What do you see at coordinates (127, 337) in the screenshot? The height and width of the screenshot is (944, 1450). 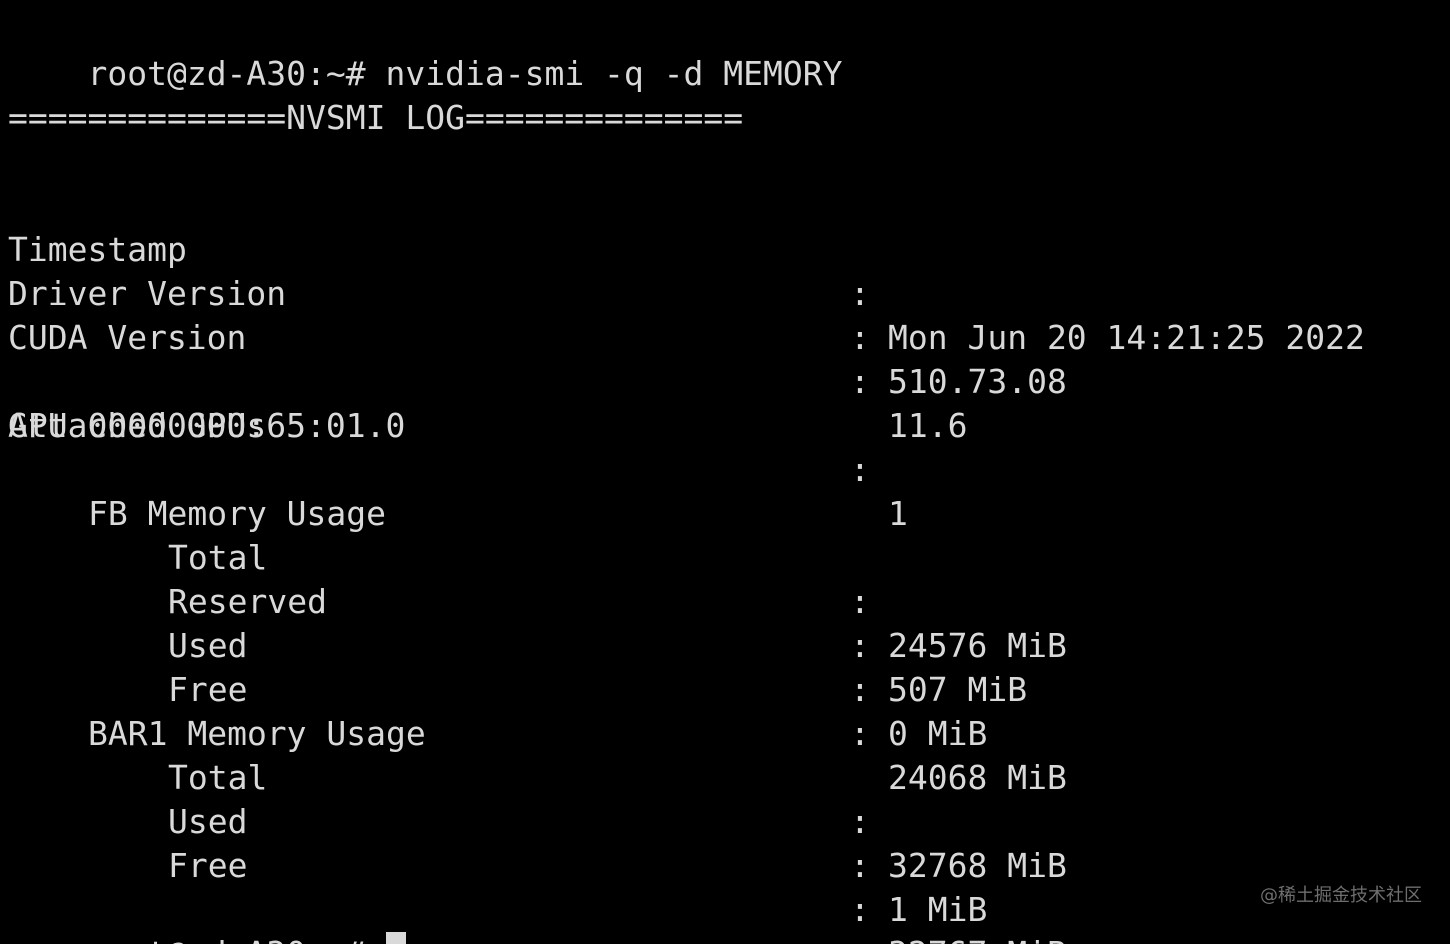 I see `row-label: CUDA Version` at bounding box center [127, 337].